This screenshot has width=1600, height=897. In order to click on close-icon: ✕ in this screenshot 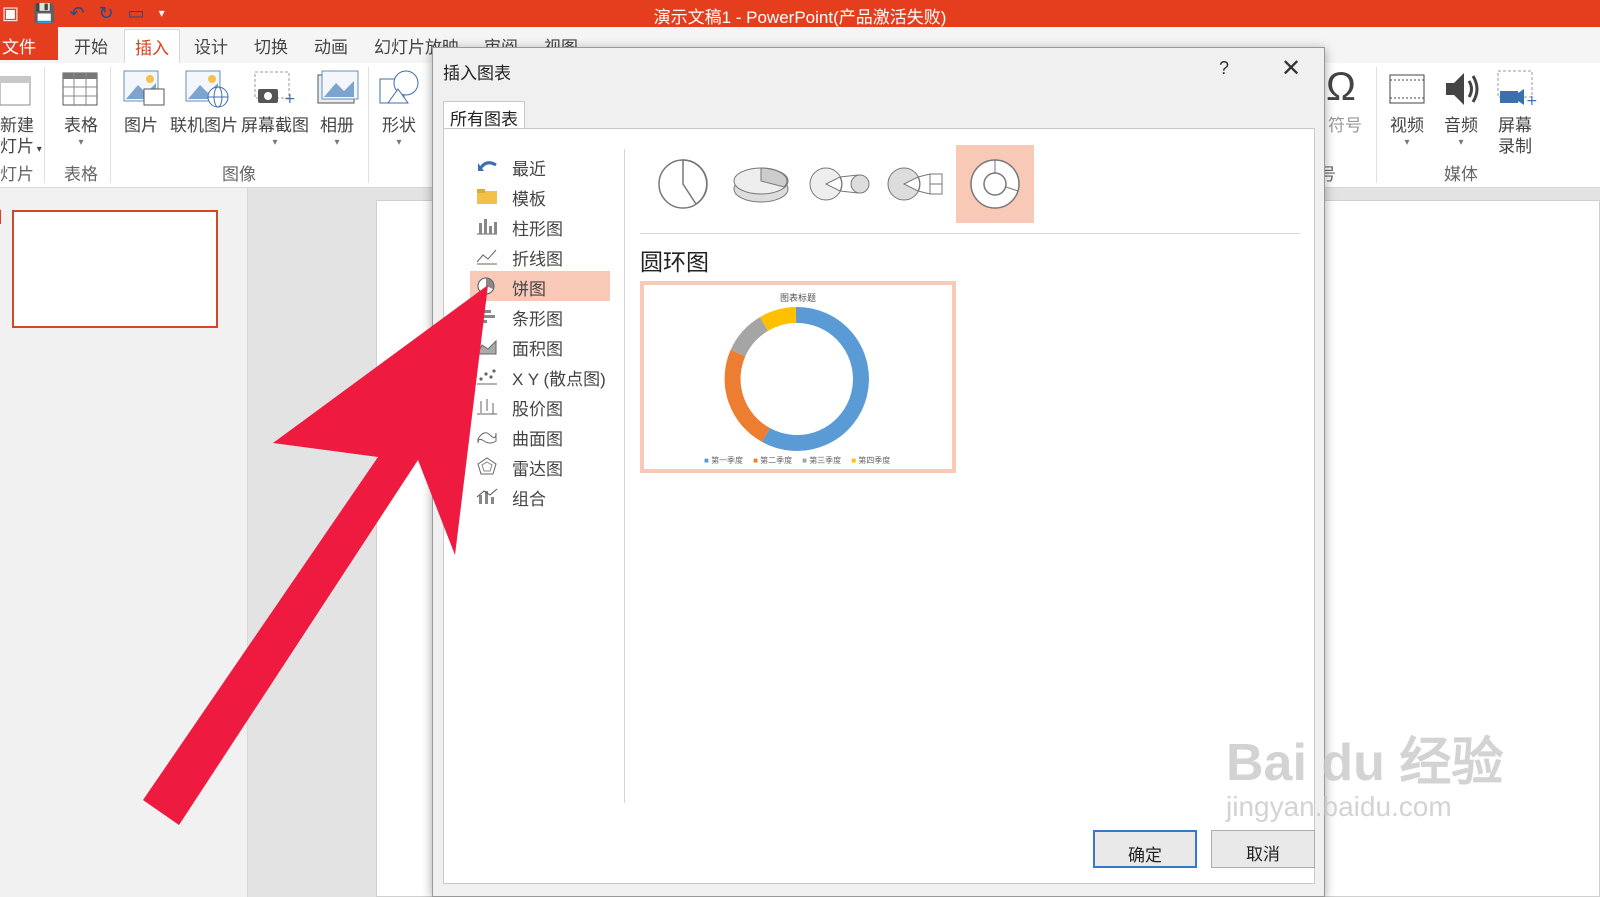, I will do `click(1291, 68)`.